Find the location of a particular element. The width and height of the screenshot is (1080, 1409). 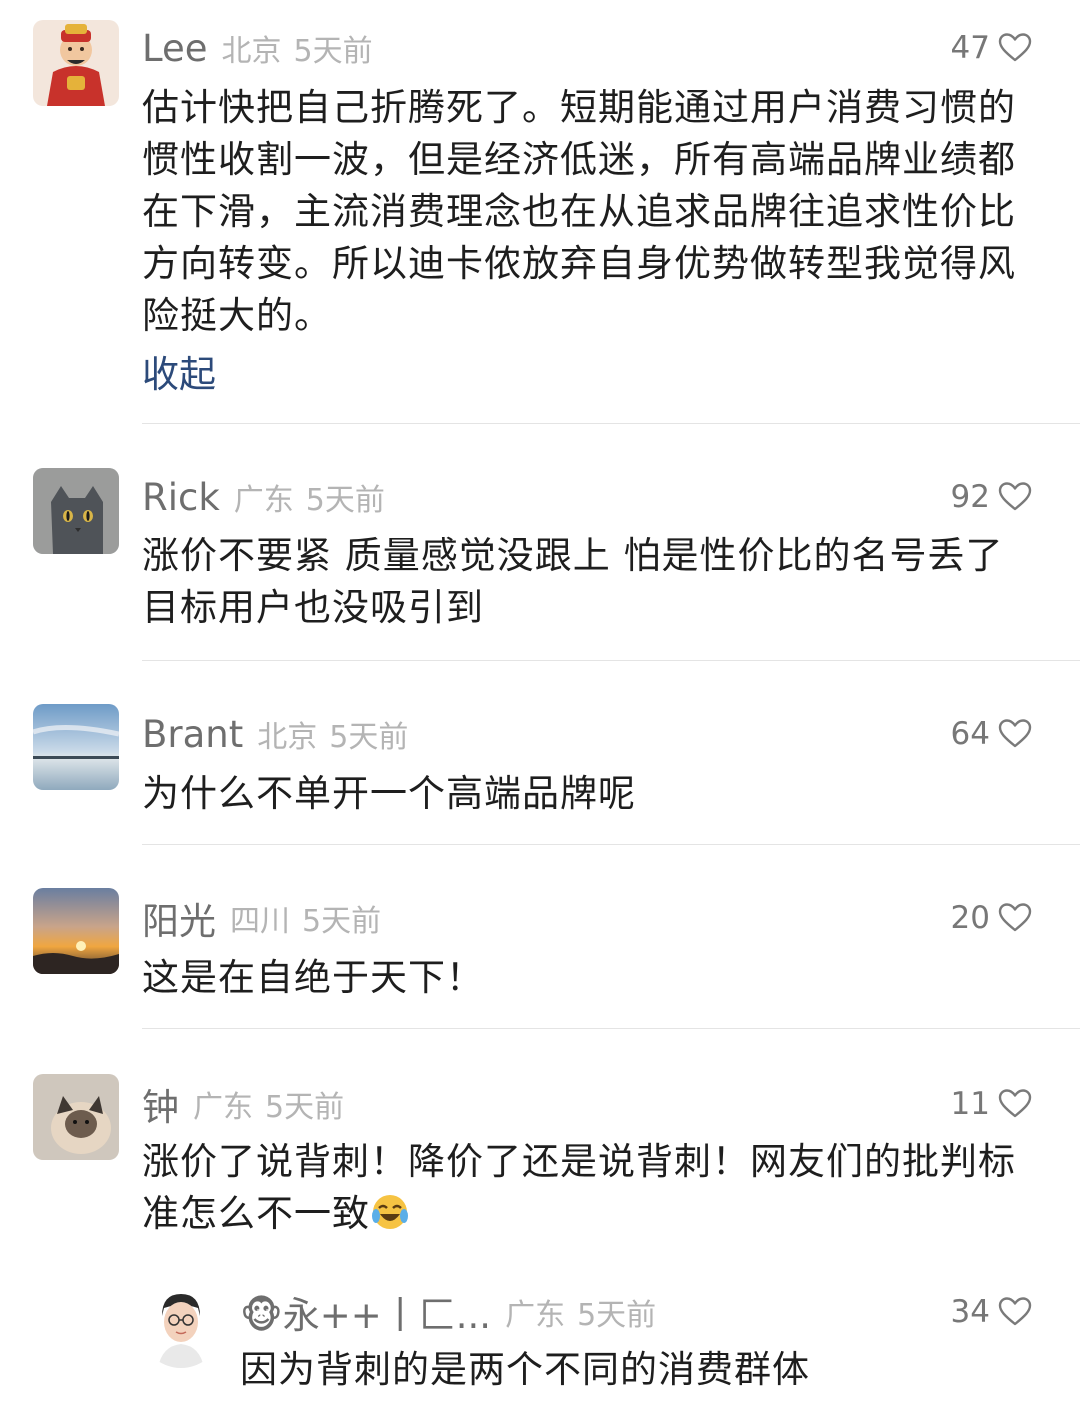

laughing-crying-face-icon is located at coordinates (390, 1212).